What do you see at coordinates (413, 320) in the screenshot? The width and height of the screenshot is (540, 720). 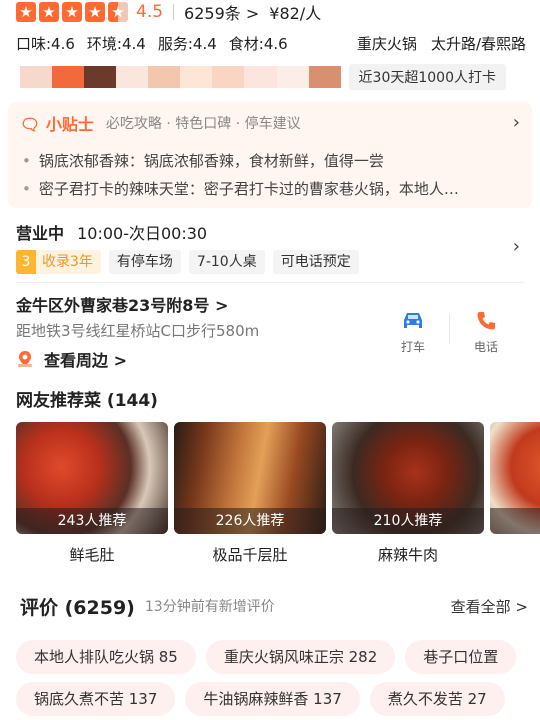 I see `car-icon` at bounding box center [413, 320].